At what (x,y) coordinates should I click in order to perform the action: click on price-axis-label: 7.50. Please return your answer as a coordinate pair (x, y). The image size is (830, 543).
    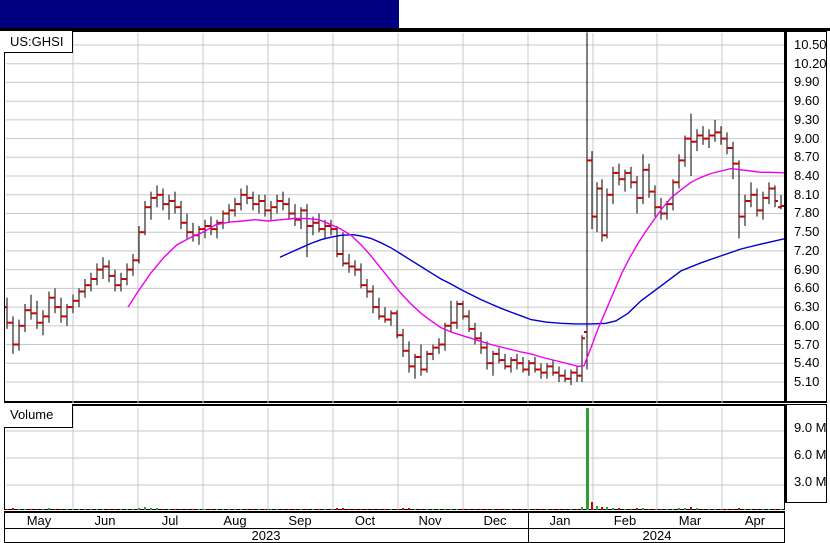
    Looking at the image, I should click on (807, 232).